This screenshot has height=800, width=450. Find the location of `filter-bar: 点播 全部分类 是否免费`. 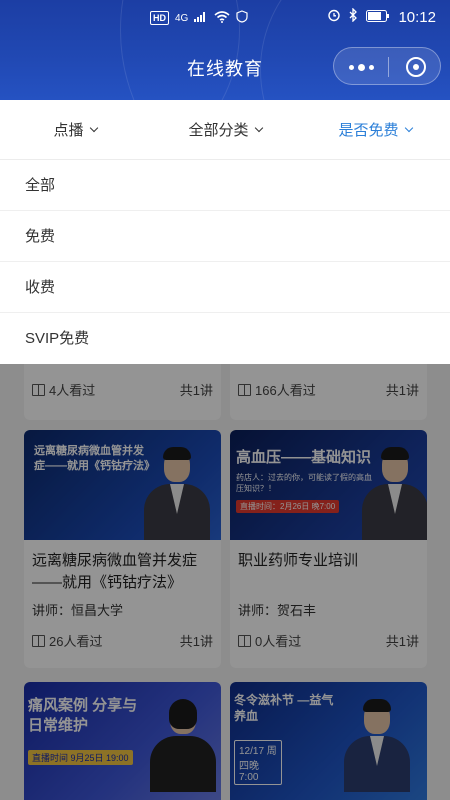

filter-bar: 点播 全部分类 是否免费 is located at coordinates (225, 130).